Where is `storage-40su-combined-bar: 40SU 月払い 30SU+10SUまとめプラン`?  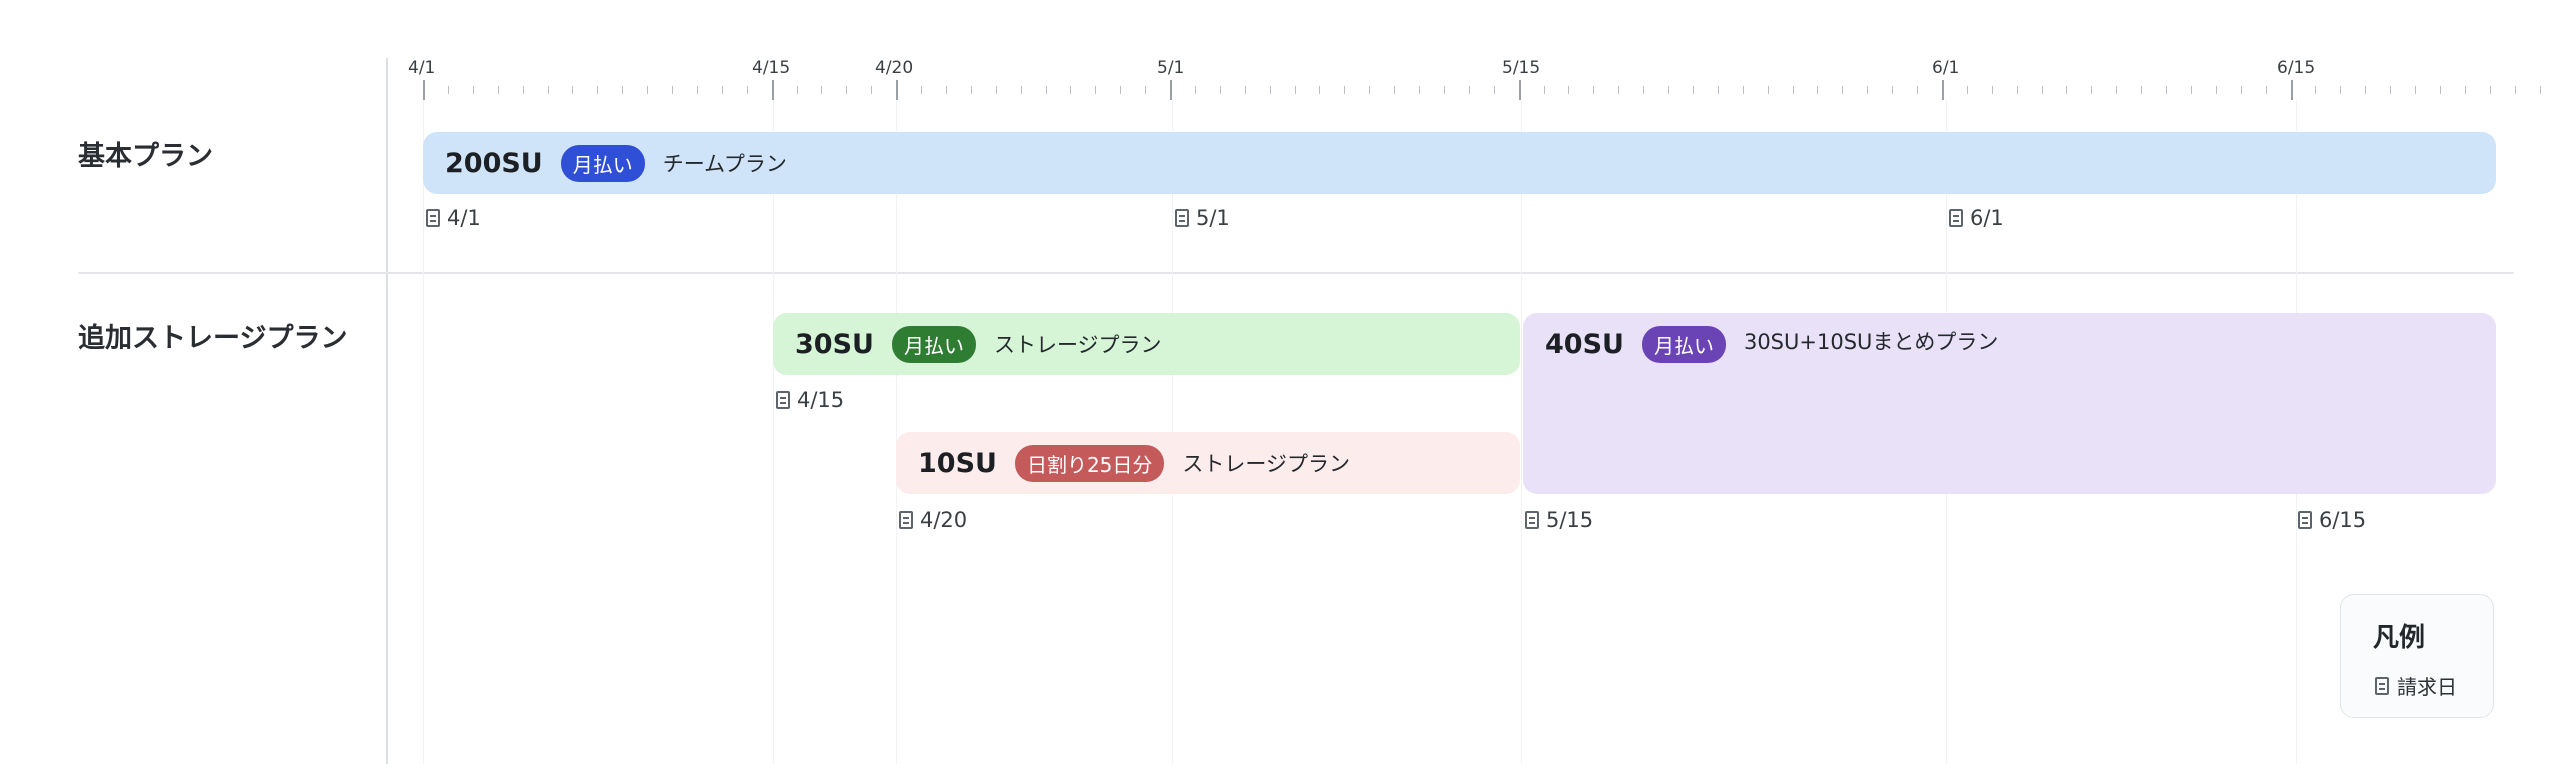
storage-40su-combined-bar: 40SU 月払い 30SU+10SUまとめプラン is located at coordinates (2009, 403).